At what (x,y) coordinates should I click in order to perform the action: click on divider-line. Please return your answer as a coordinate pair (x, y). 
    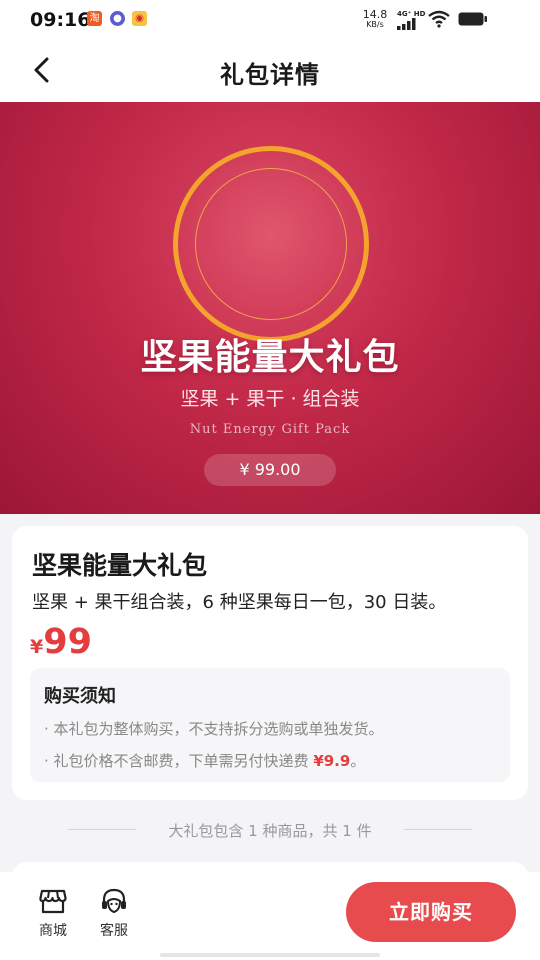
    Looking at the image, I should click on (438, 829).